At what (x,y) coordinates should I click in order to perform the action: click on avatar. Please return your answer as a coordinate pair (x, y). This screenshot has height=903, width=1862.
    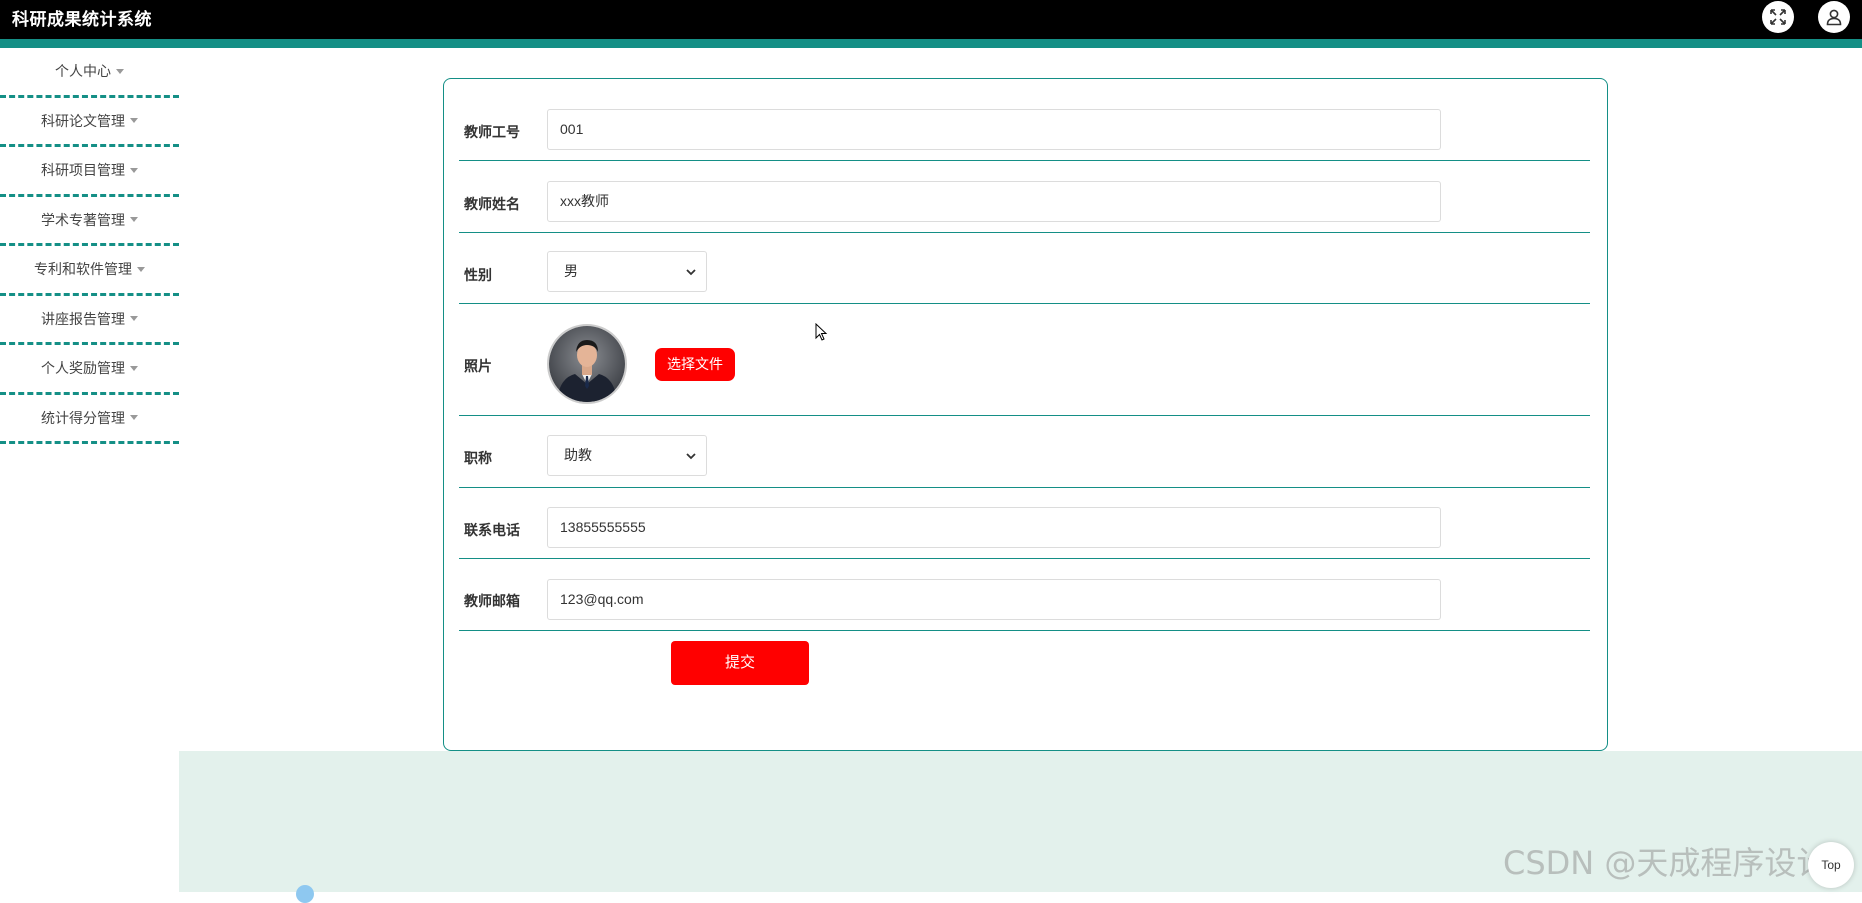
    Looking at the image, I should click on (587, 364).